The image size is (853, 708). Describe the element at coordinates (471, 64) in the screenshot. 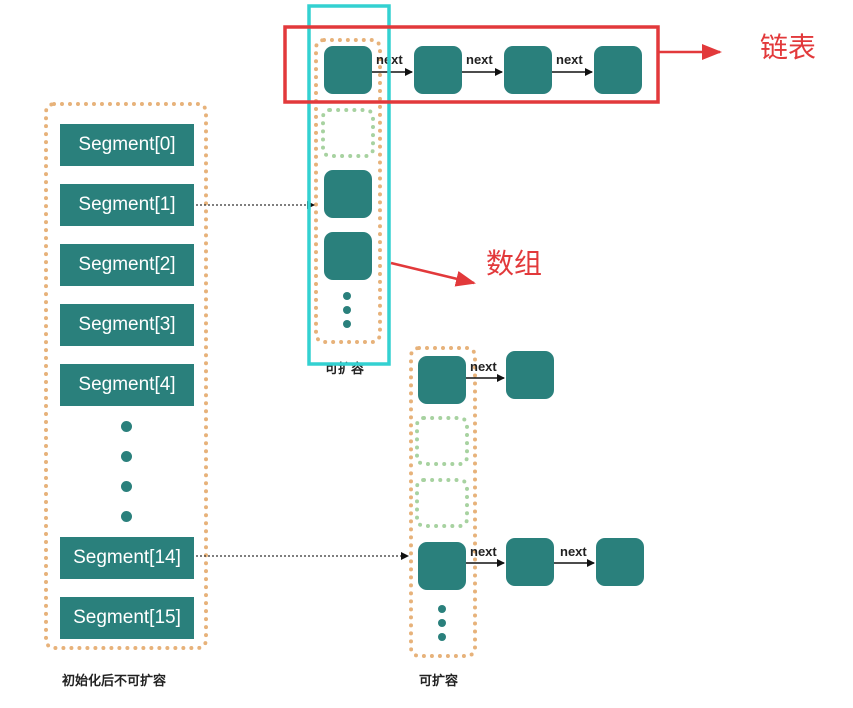

I see `linked-list-highlight-box` at that location.